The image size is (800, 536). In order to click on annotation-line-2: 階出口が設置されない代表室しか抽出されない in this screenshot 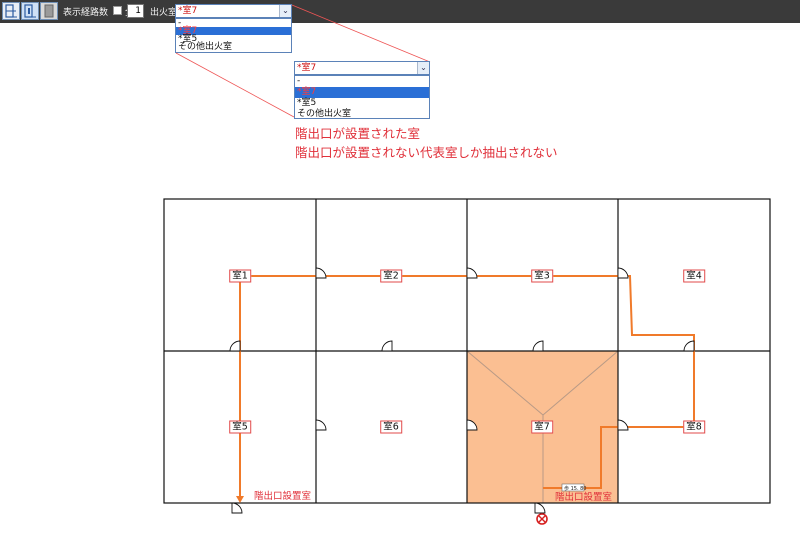, I will do `click(426, 152)`.